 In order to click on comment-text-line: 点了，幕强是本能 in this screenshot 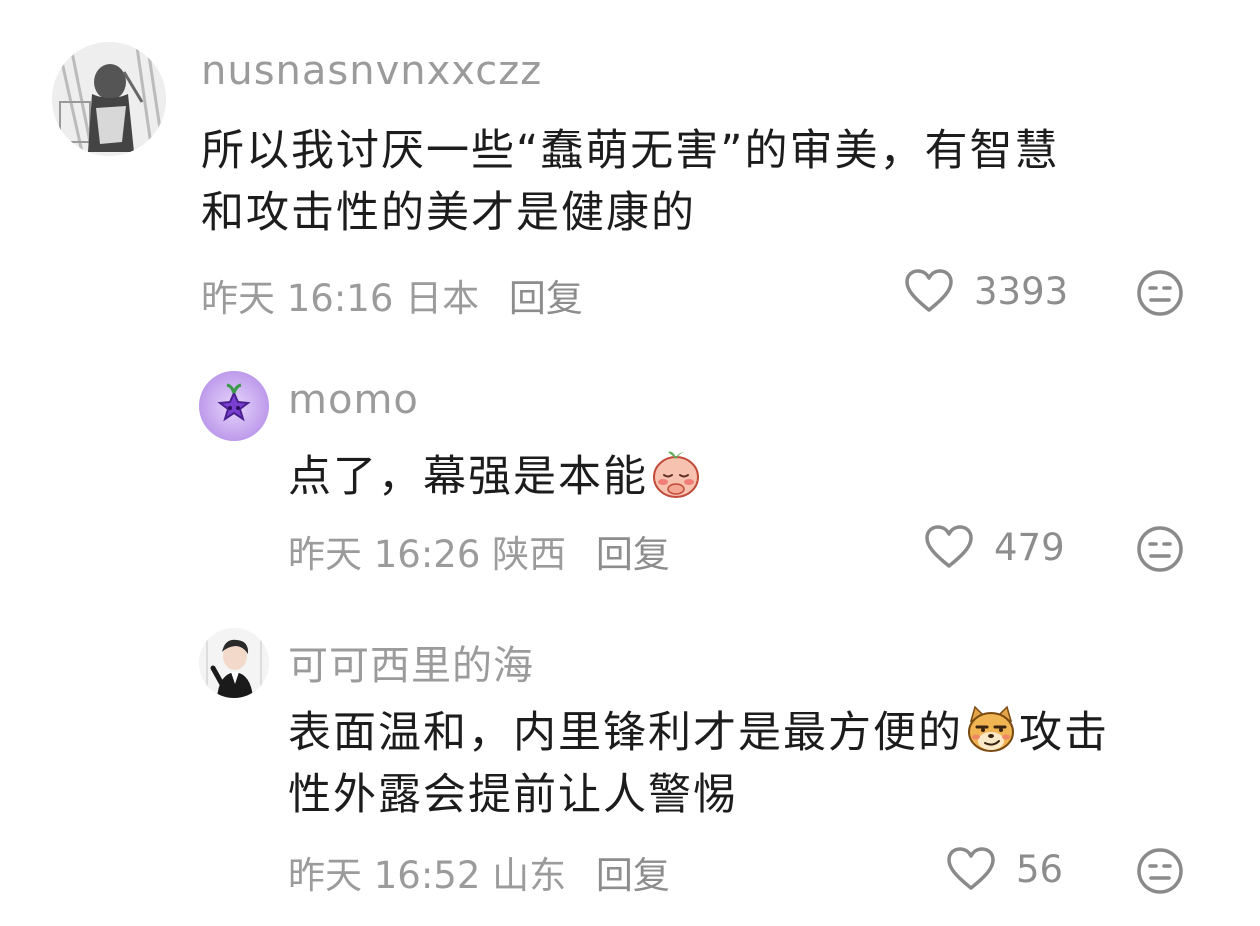, I will do `click(496, 477)`.